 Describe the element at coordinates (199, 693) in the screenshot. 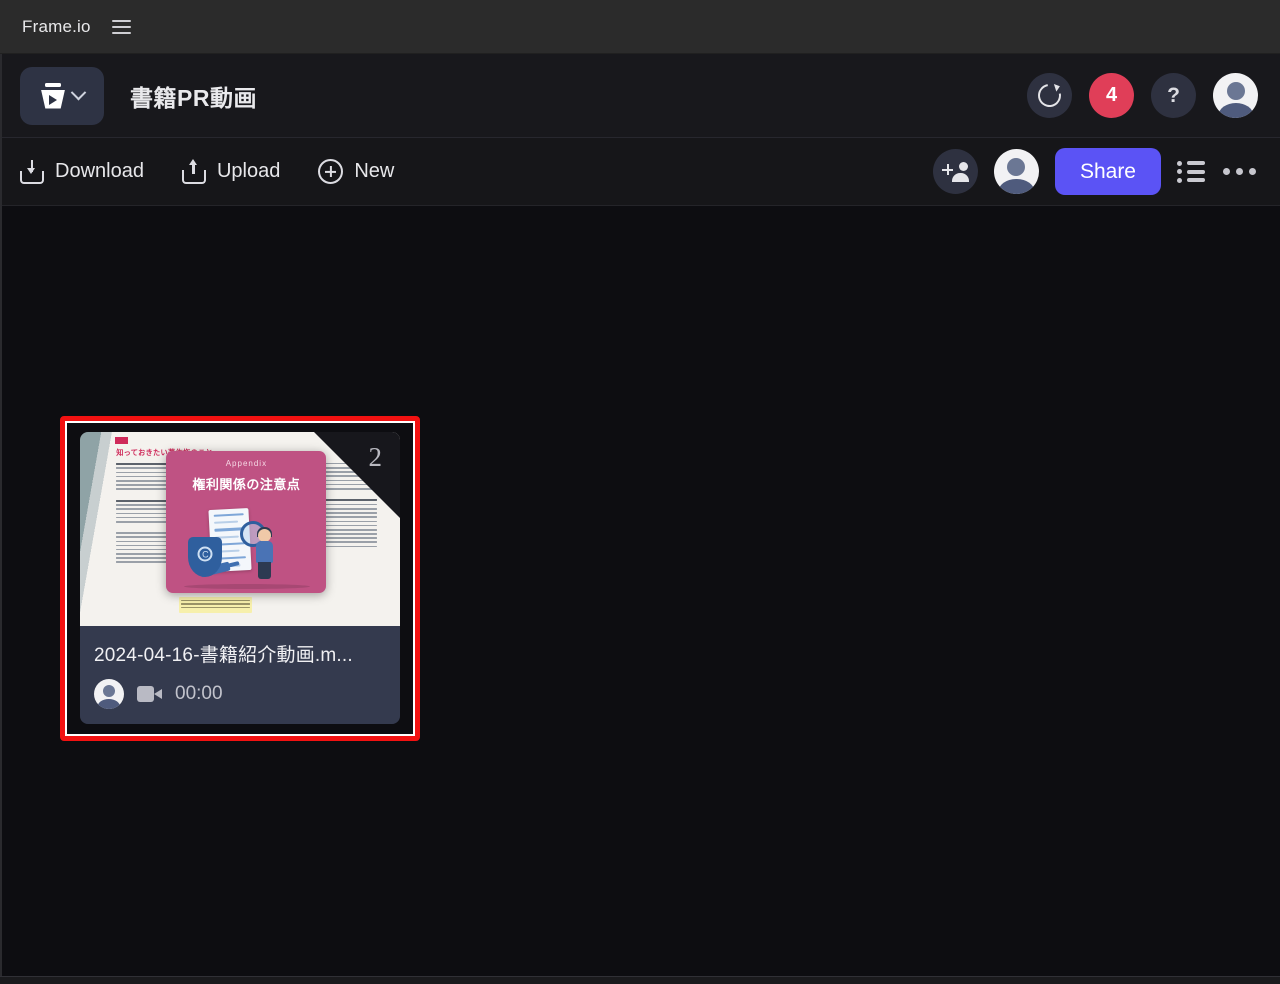

I see `asset-duration: 00:00` at that location.